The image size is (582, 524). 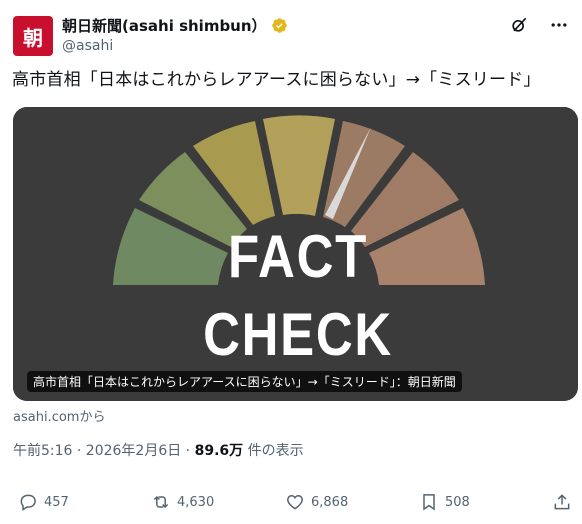 What do you see at coordinates (161, 502) in the screenshot?
I see `retweet-icon` at bounding box center [161, 502].